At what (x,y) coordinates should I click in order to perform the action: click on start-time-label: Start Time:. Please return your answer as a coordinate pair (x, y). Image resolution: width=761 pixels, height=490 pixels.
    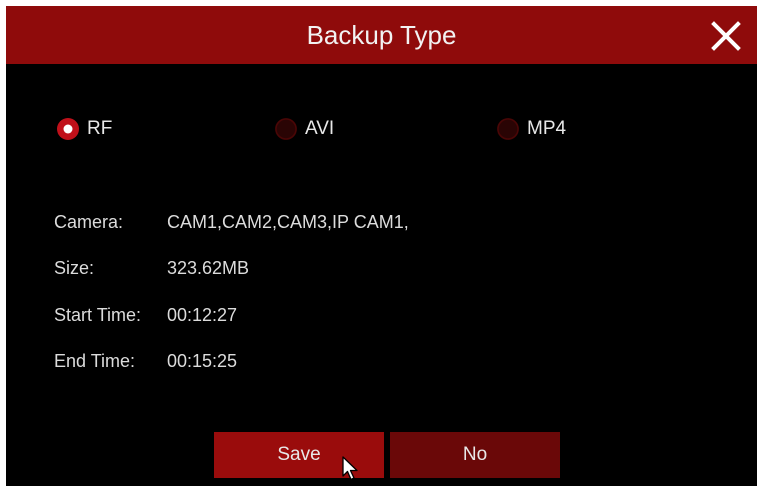
    Looking at the image, I should click on (98, 315).